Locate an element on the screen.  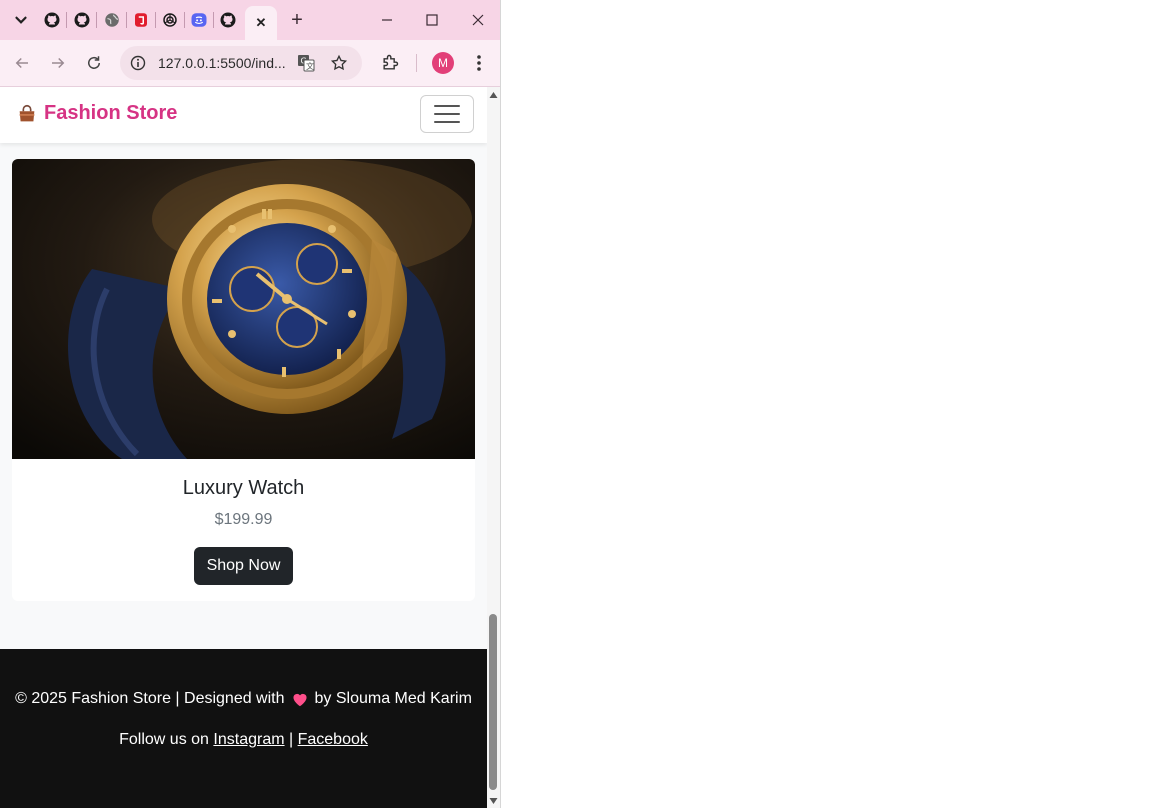
site-info-icon is located at coordinates (138, 63).